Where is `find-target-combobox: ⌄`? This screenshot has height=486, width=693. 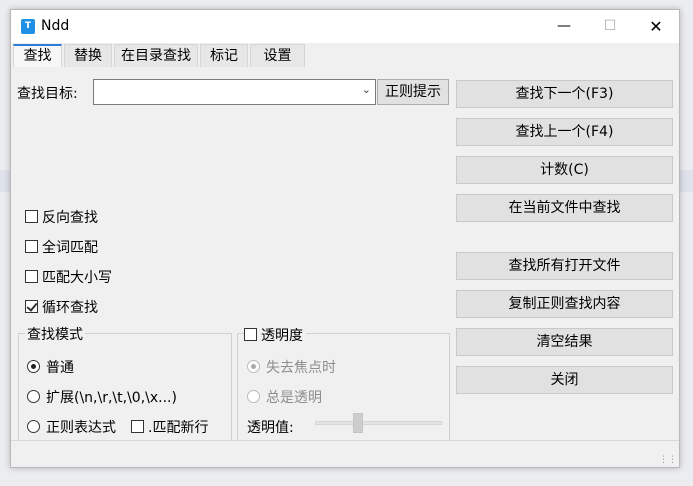
find-target-combobox: ⌄ is located at coordinates (234, 92).